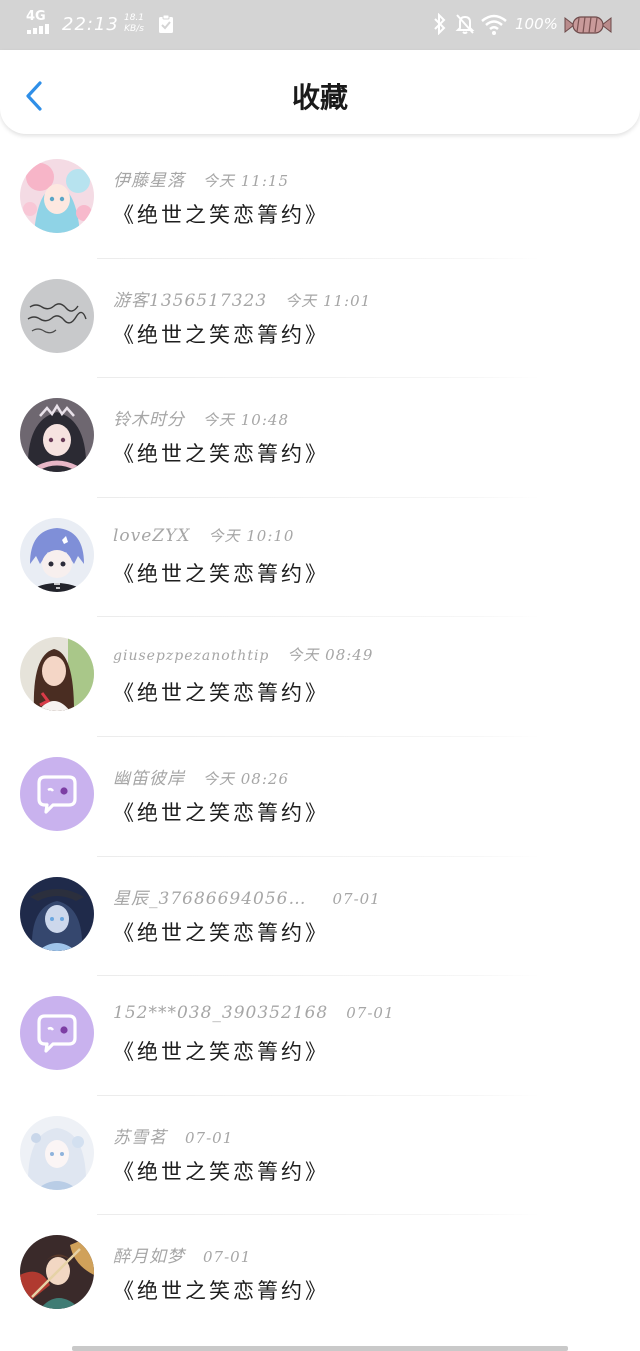 This screenshot has height=1351, width=640. Describe the element at coordinates (588, 25) in the screenshot. I see `candy-battery-icon` at that location.